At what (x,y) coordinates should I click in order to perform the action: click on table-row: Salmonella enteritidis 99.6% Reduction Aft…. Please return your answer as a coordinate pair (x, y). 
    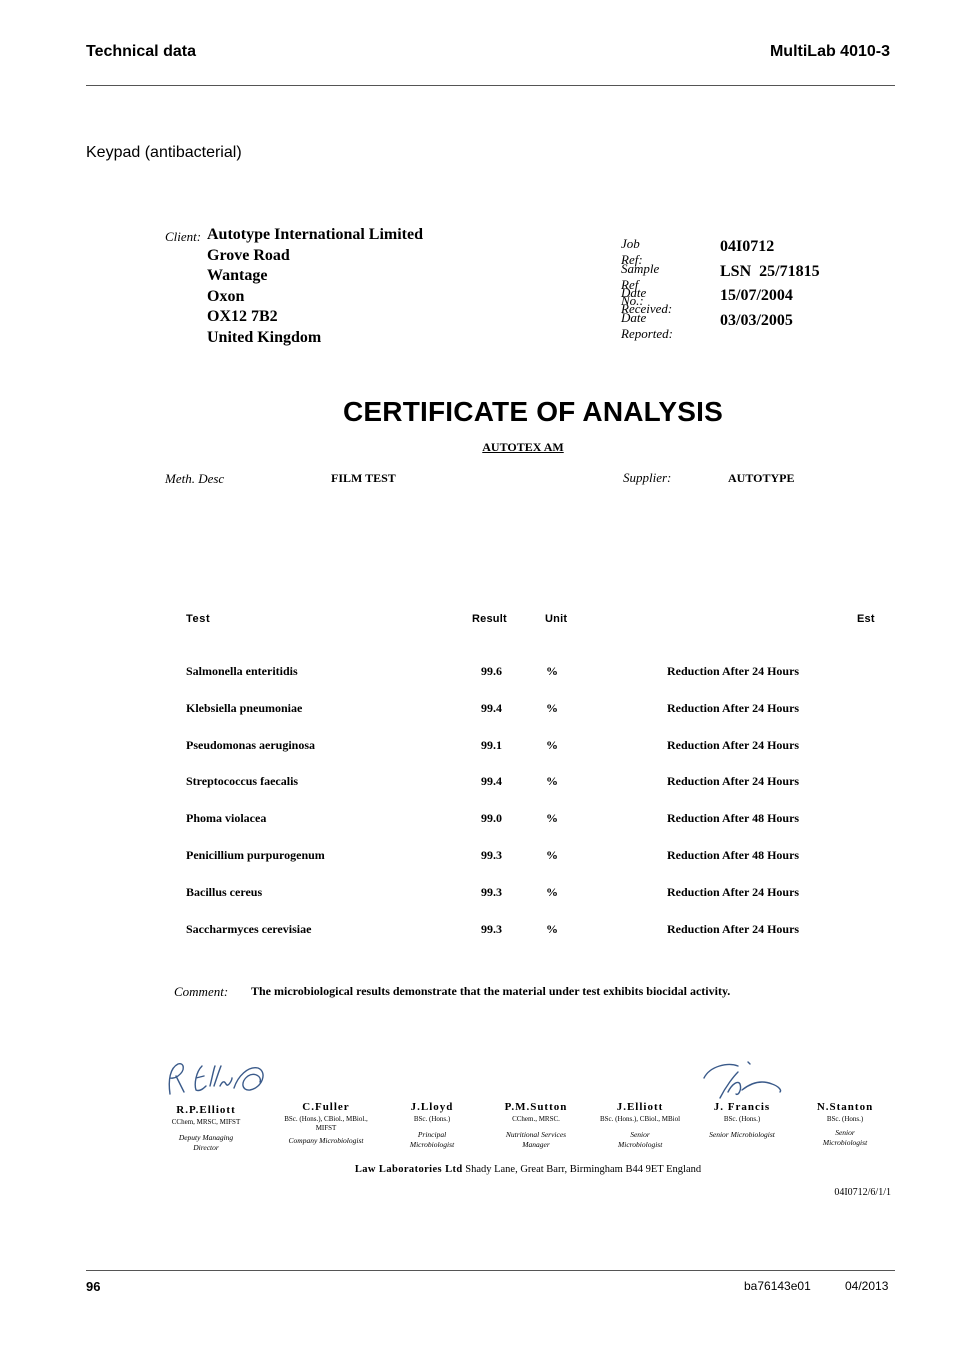
    Looking at the image, I should click on (477, 682).